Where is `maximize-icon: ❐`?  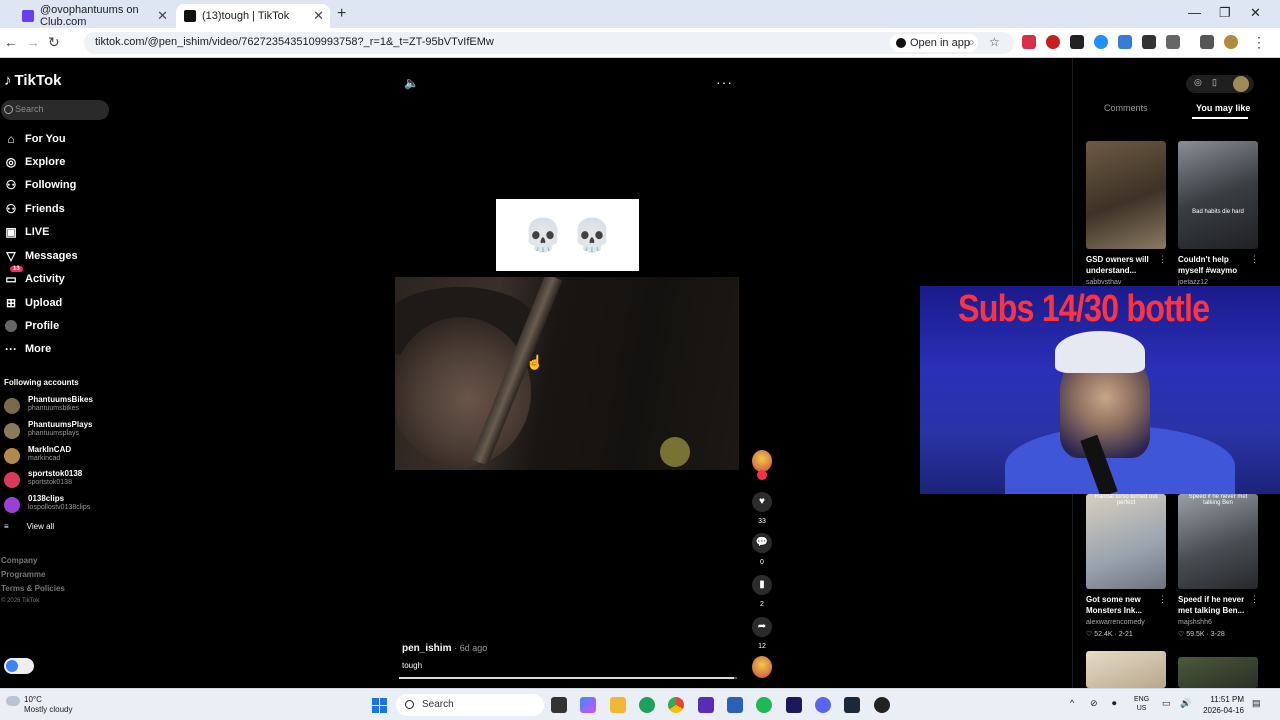 maximize-icon: ❐ is located at coordinates (1225, 13).